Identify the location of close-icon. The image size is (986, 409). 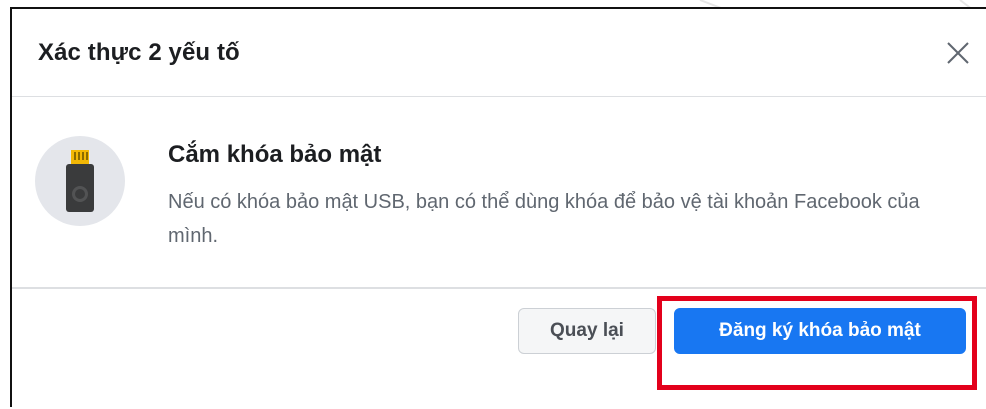
(958, 53).